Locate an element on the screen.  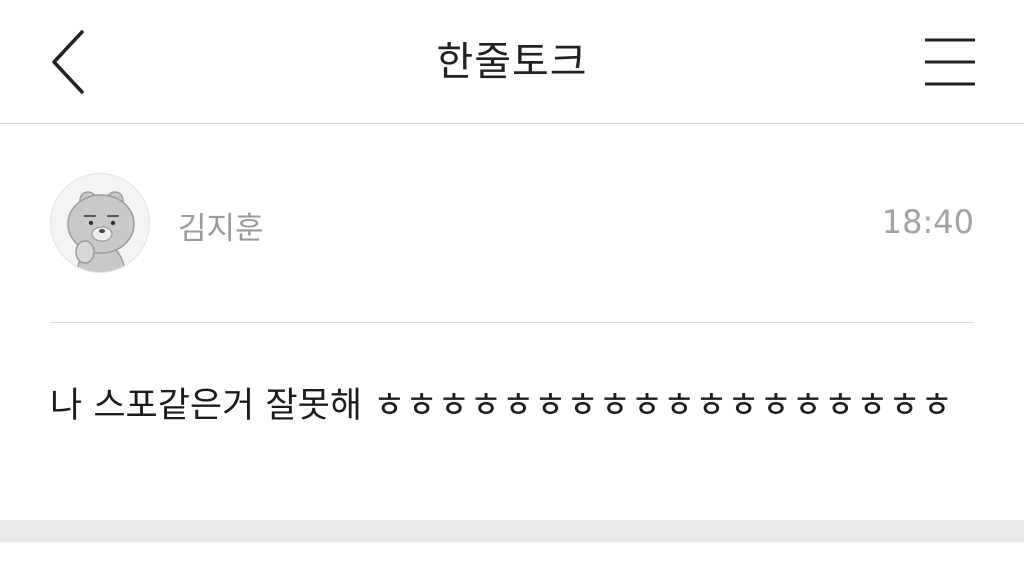
divider is located at coordinates (512, 322).